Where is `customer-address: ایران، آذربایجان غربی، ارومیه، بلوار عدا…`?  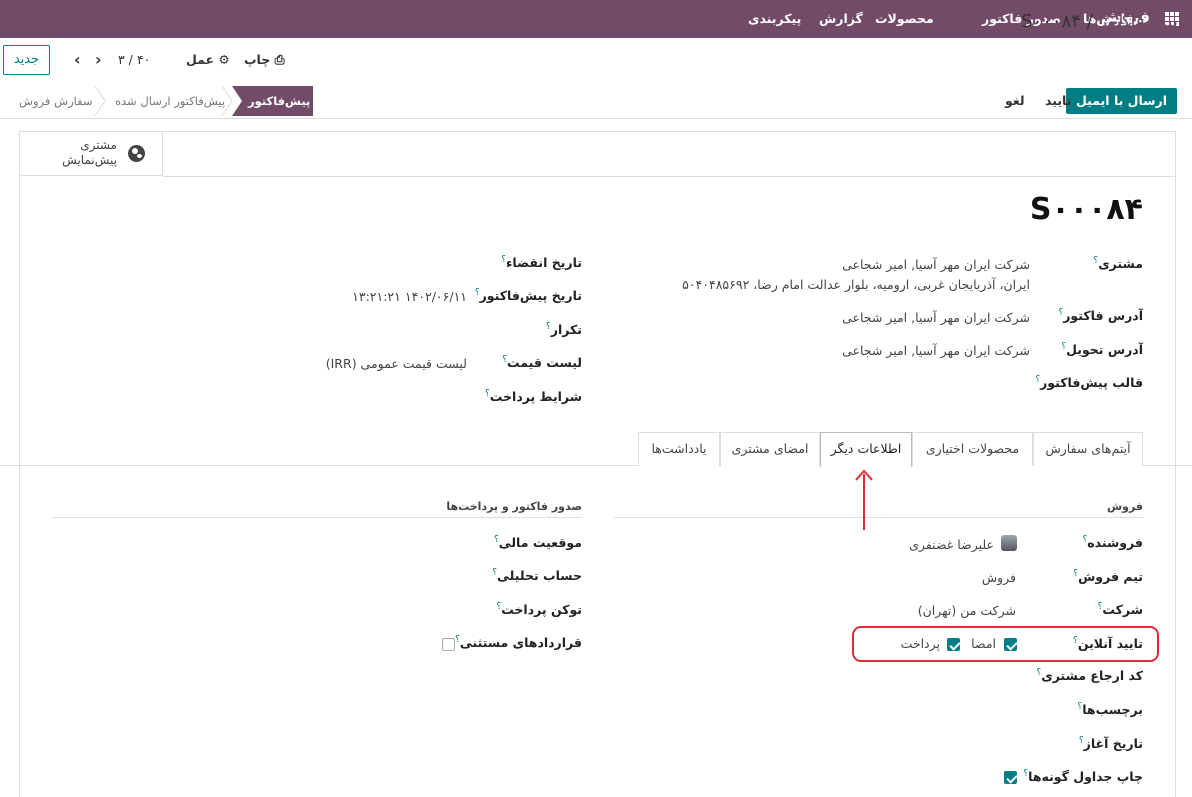 customer-address: ایران، آذربایجان غربی، ارومیه، بلوار عدا… is located at coordinates (856, 284).